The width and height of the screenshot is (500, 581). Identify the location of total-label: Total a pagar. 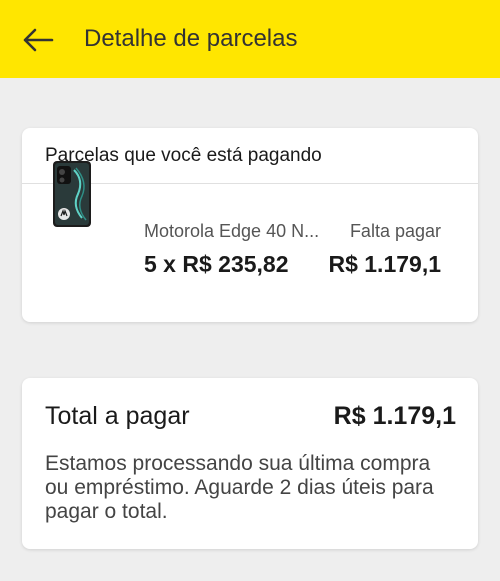
(117, 416).